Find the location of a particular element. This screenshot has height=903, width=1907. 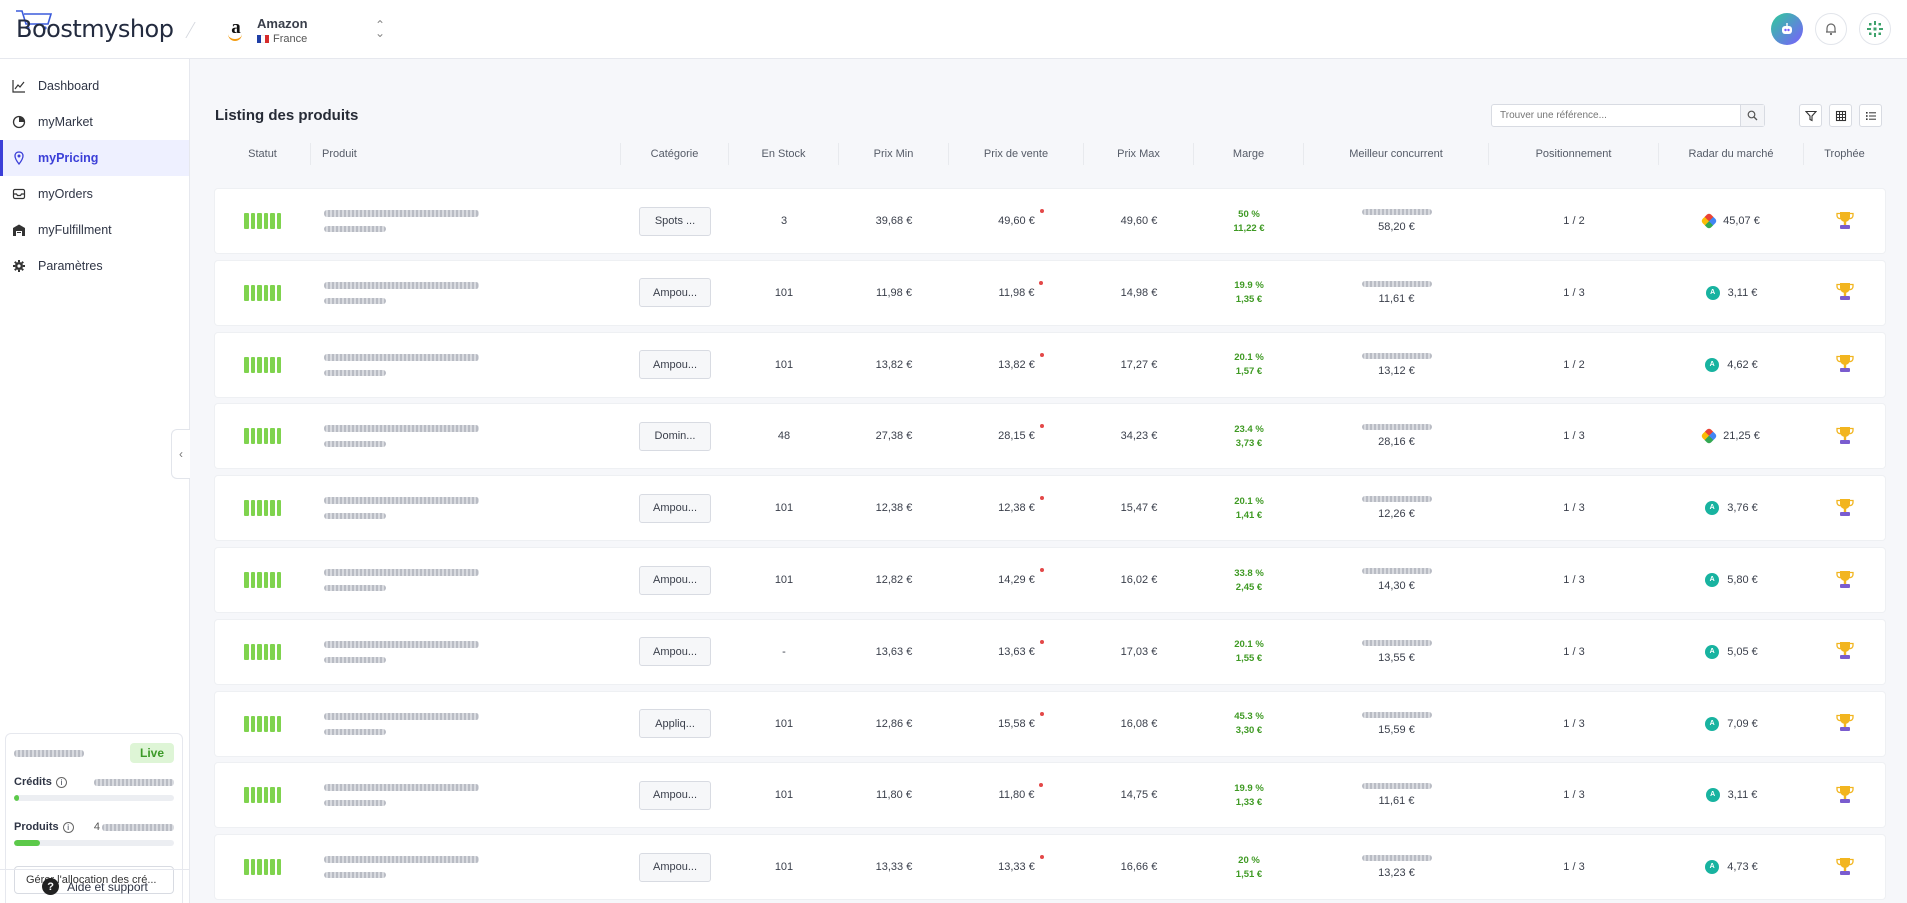

competitor-cell: 13,12 € is located at coordinates (1396, 365).